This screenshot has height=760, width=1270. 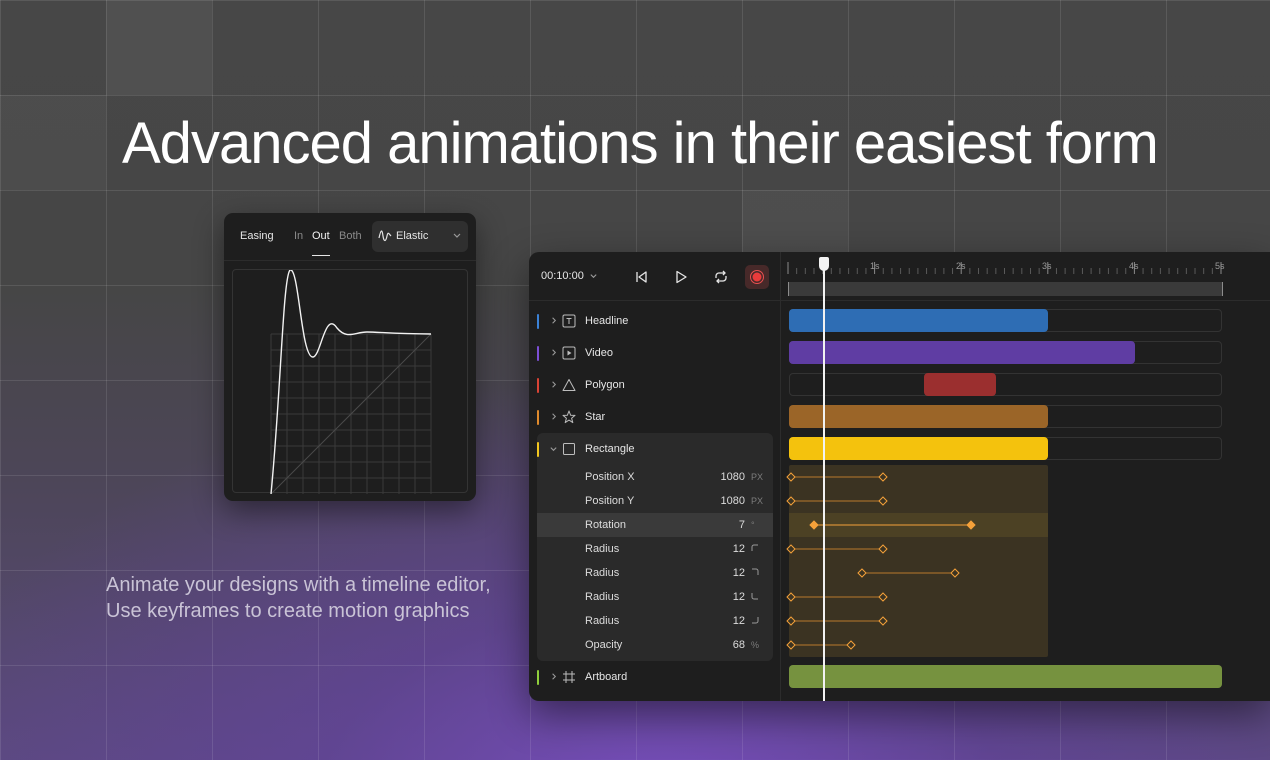 I want to click on loop-button, so click(x=721, y=277).